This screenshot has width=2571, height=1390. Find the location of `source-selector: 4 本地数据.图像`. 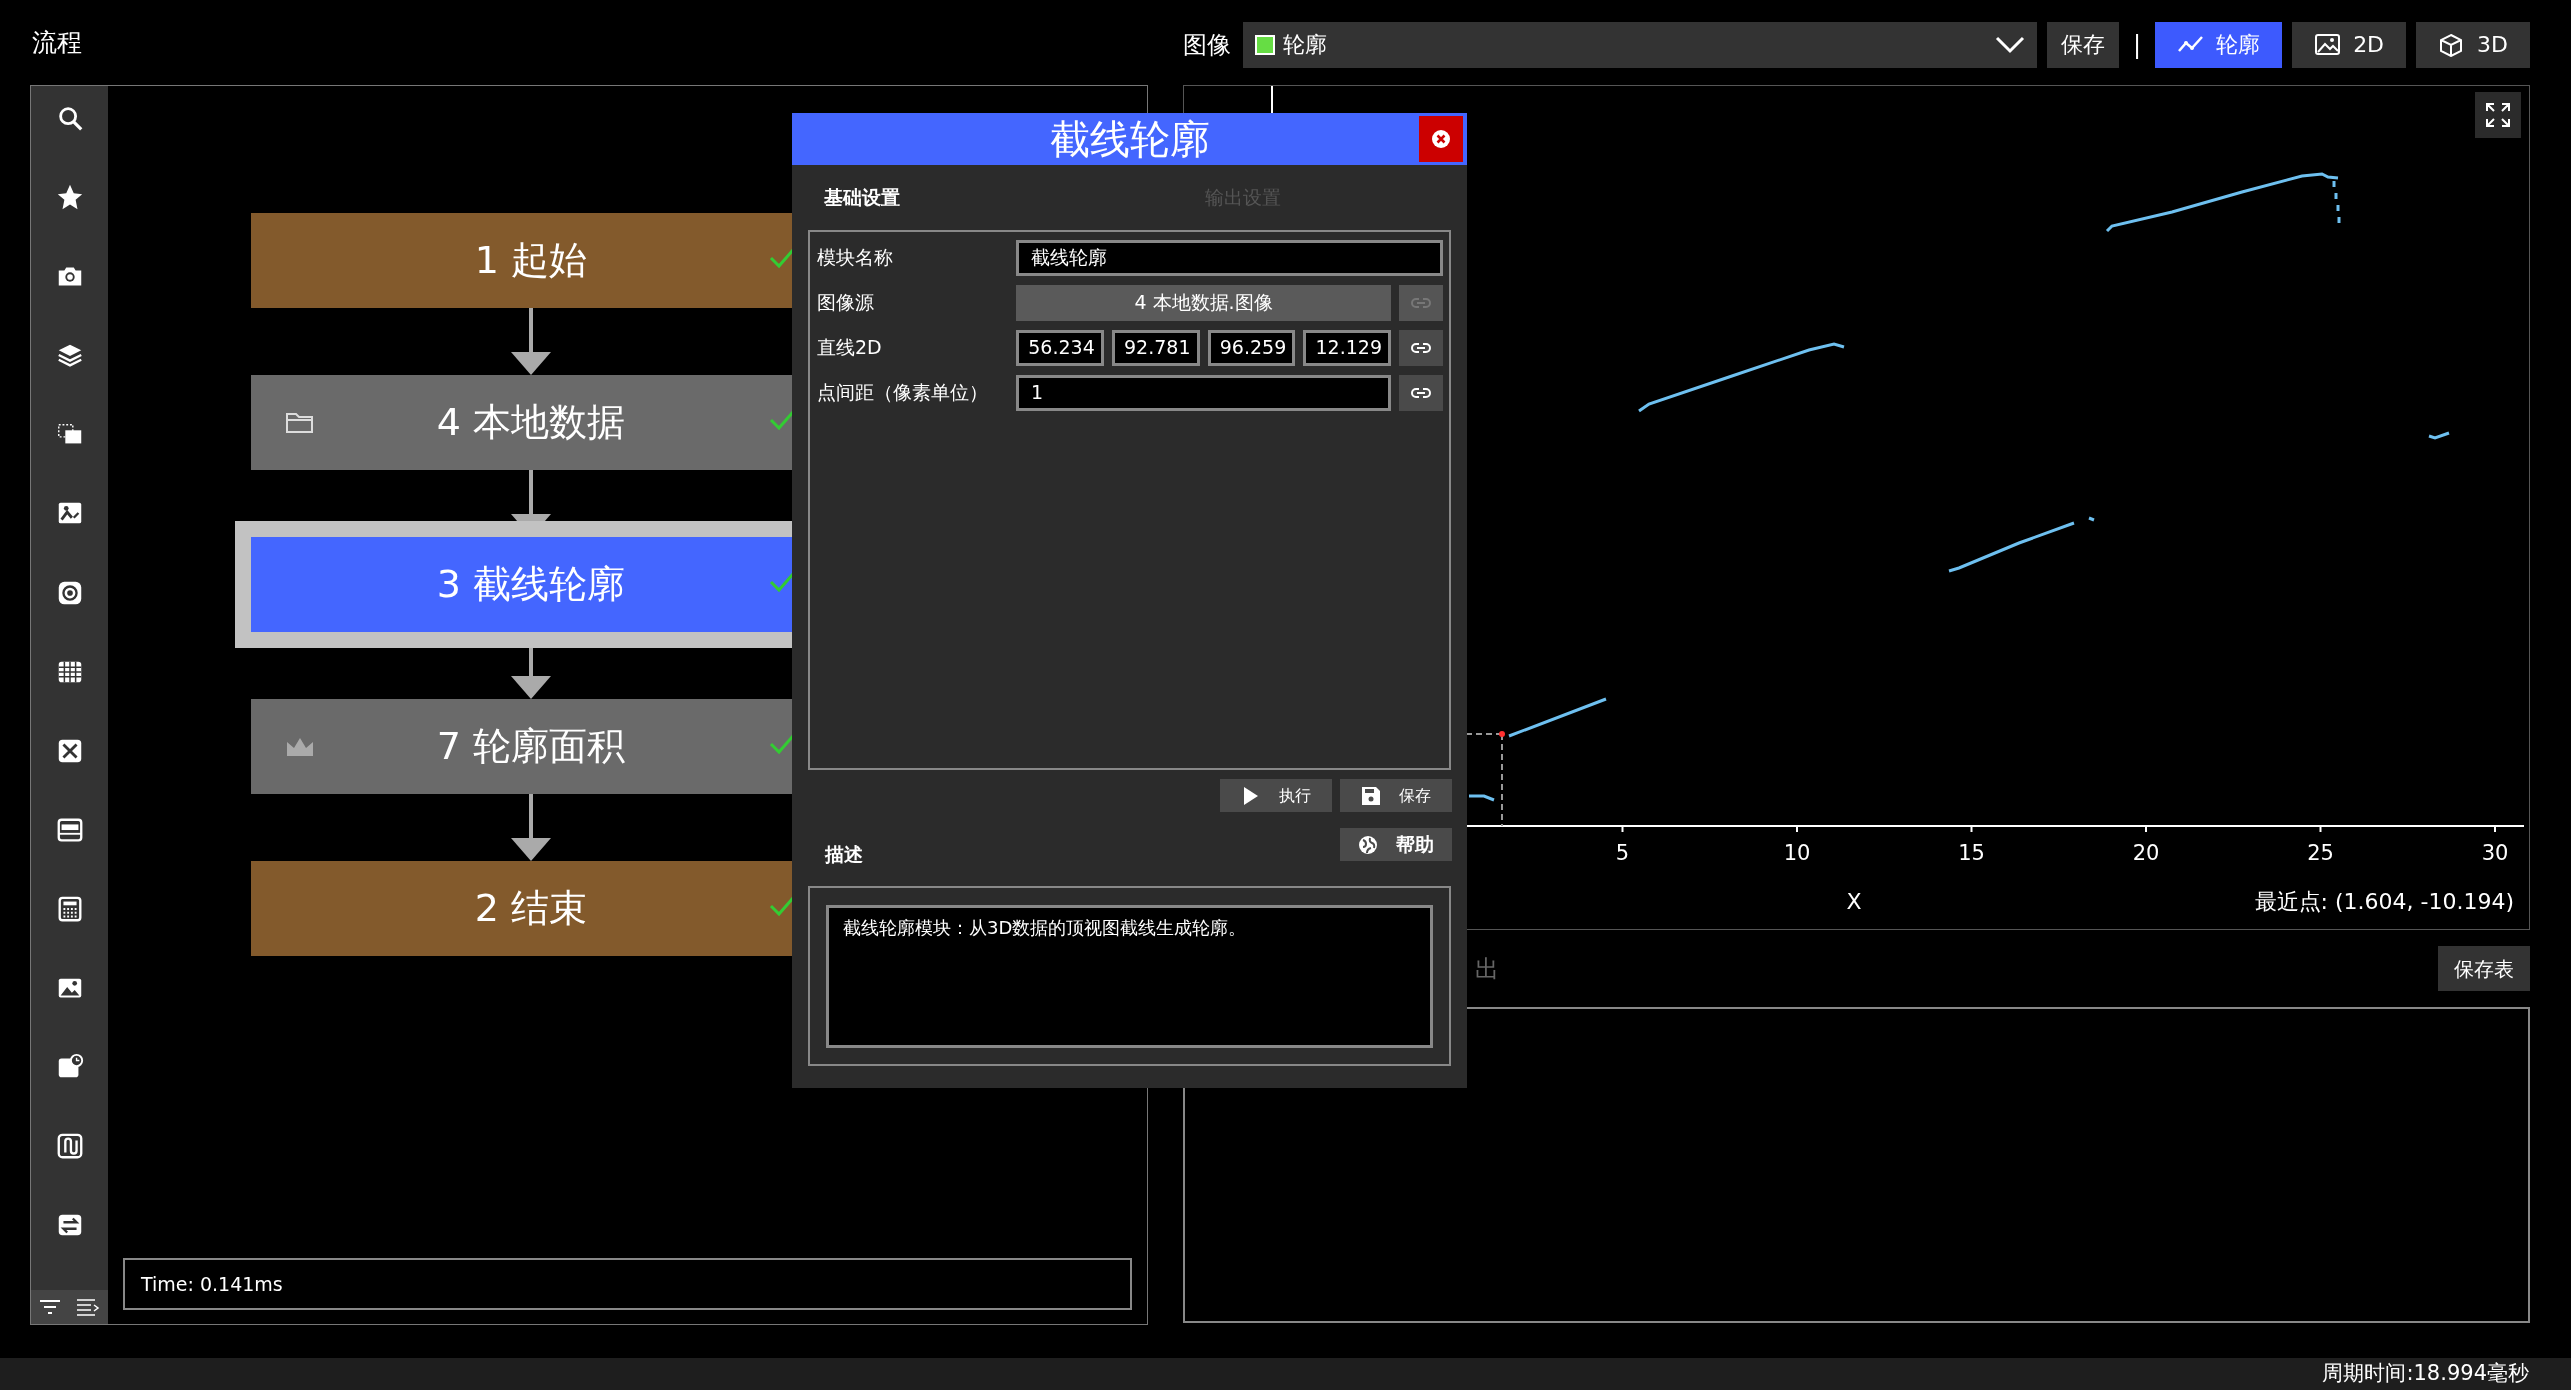

source-selector: 4 本地数据.图像 is located at coordinates (1203, 302).